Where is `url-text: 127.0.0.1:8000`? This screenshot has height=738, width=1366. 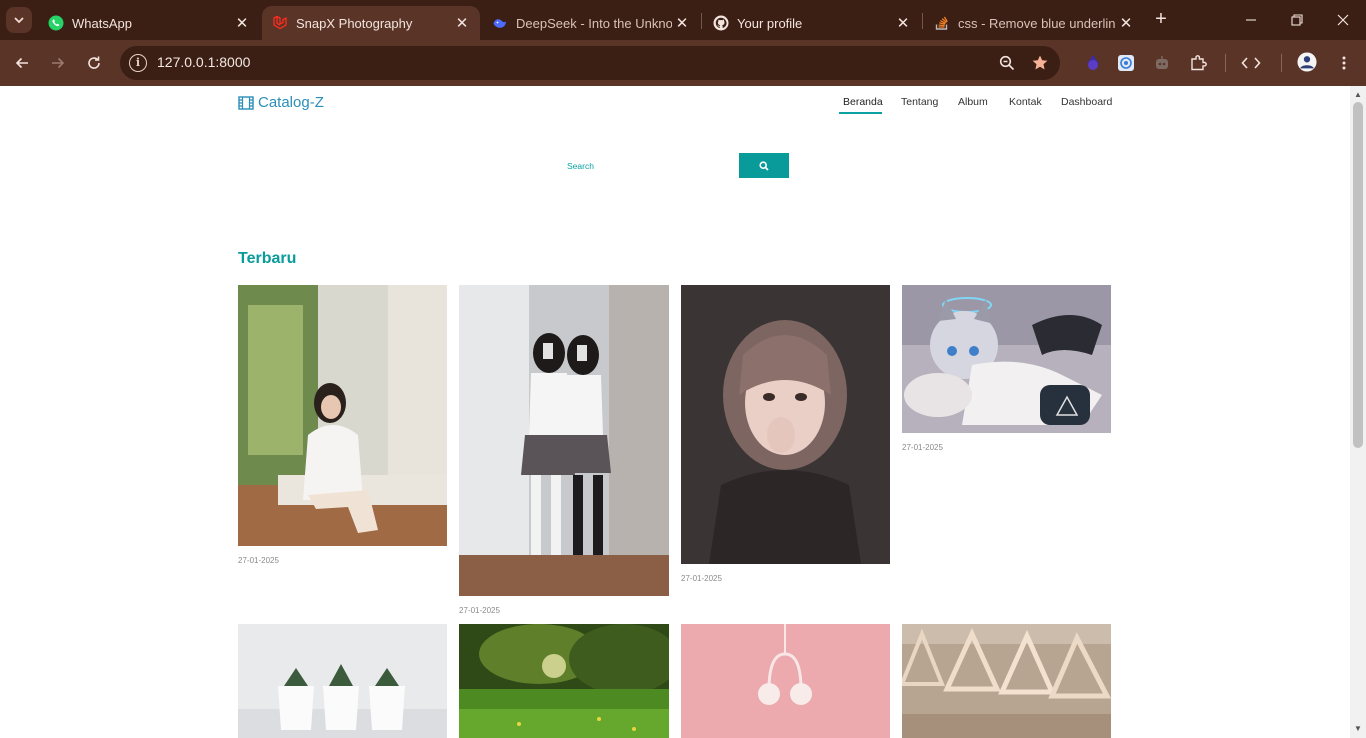 url-text: 127.0.0.1:8000 is located at coordinates (203, 62).